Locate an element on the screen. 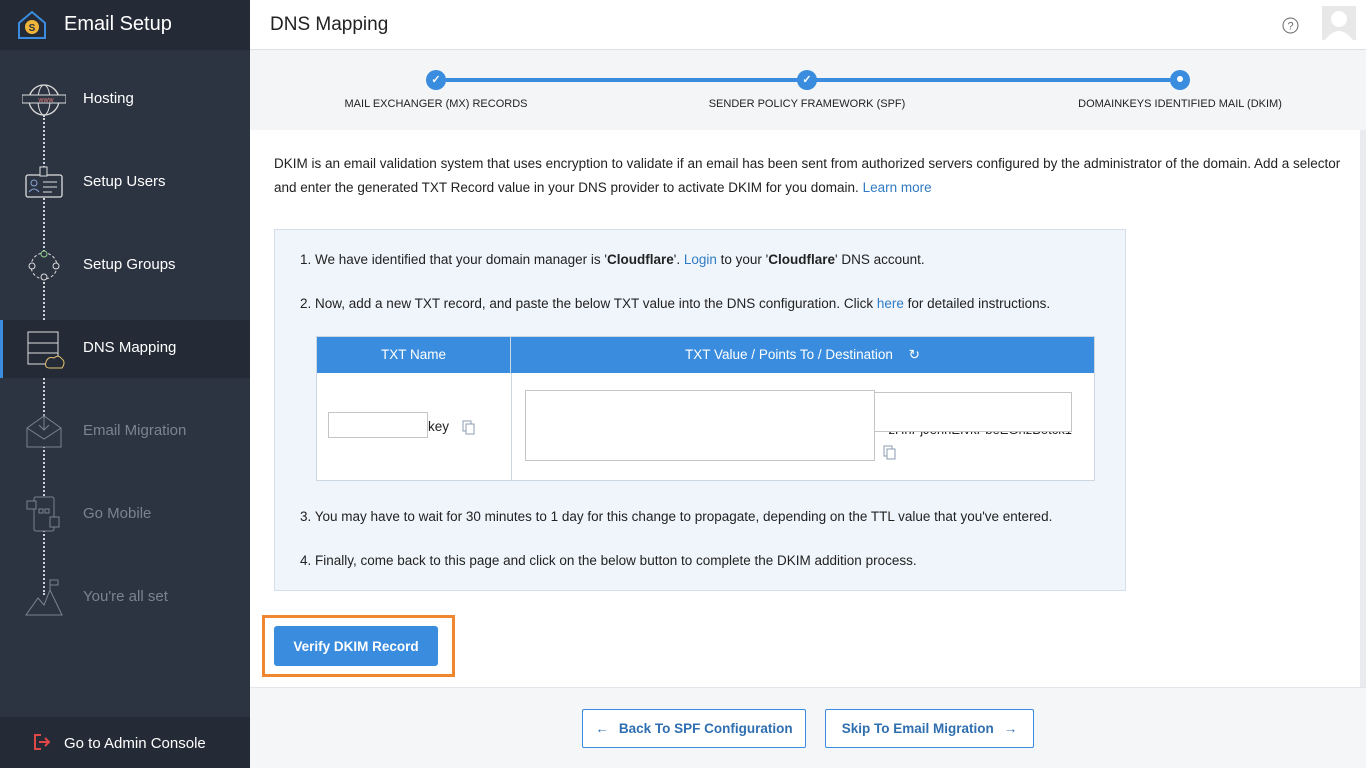 The image size is (1366, 768). sidebar-item-setup-users: Setup Users is located at coordinates (125, 183).